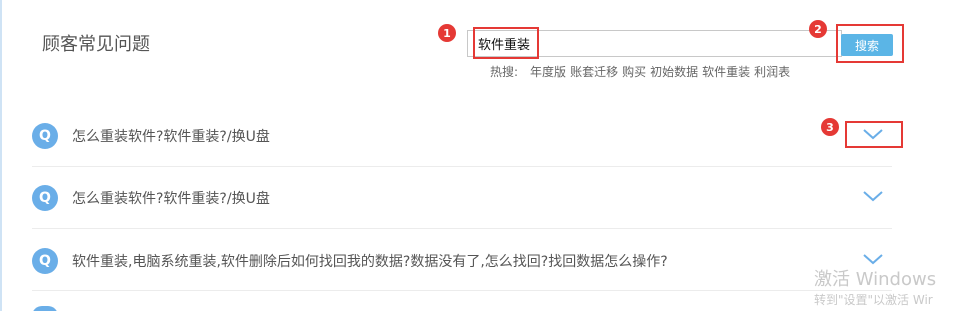 This screenshot has width=958, height=311. What do you see at coordinates (504, 72) in the screenshot?
I see `hot-searches-label: 热搜:` at bounding box center [504, 72].